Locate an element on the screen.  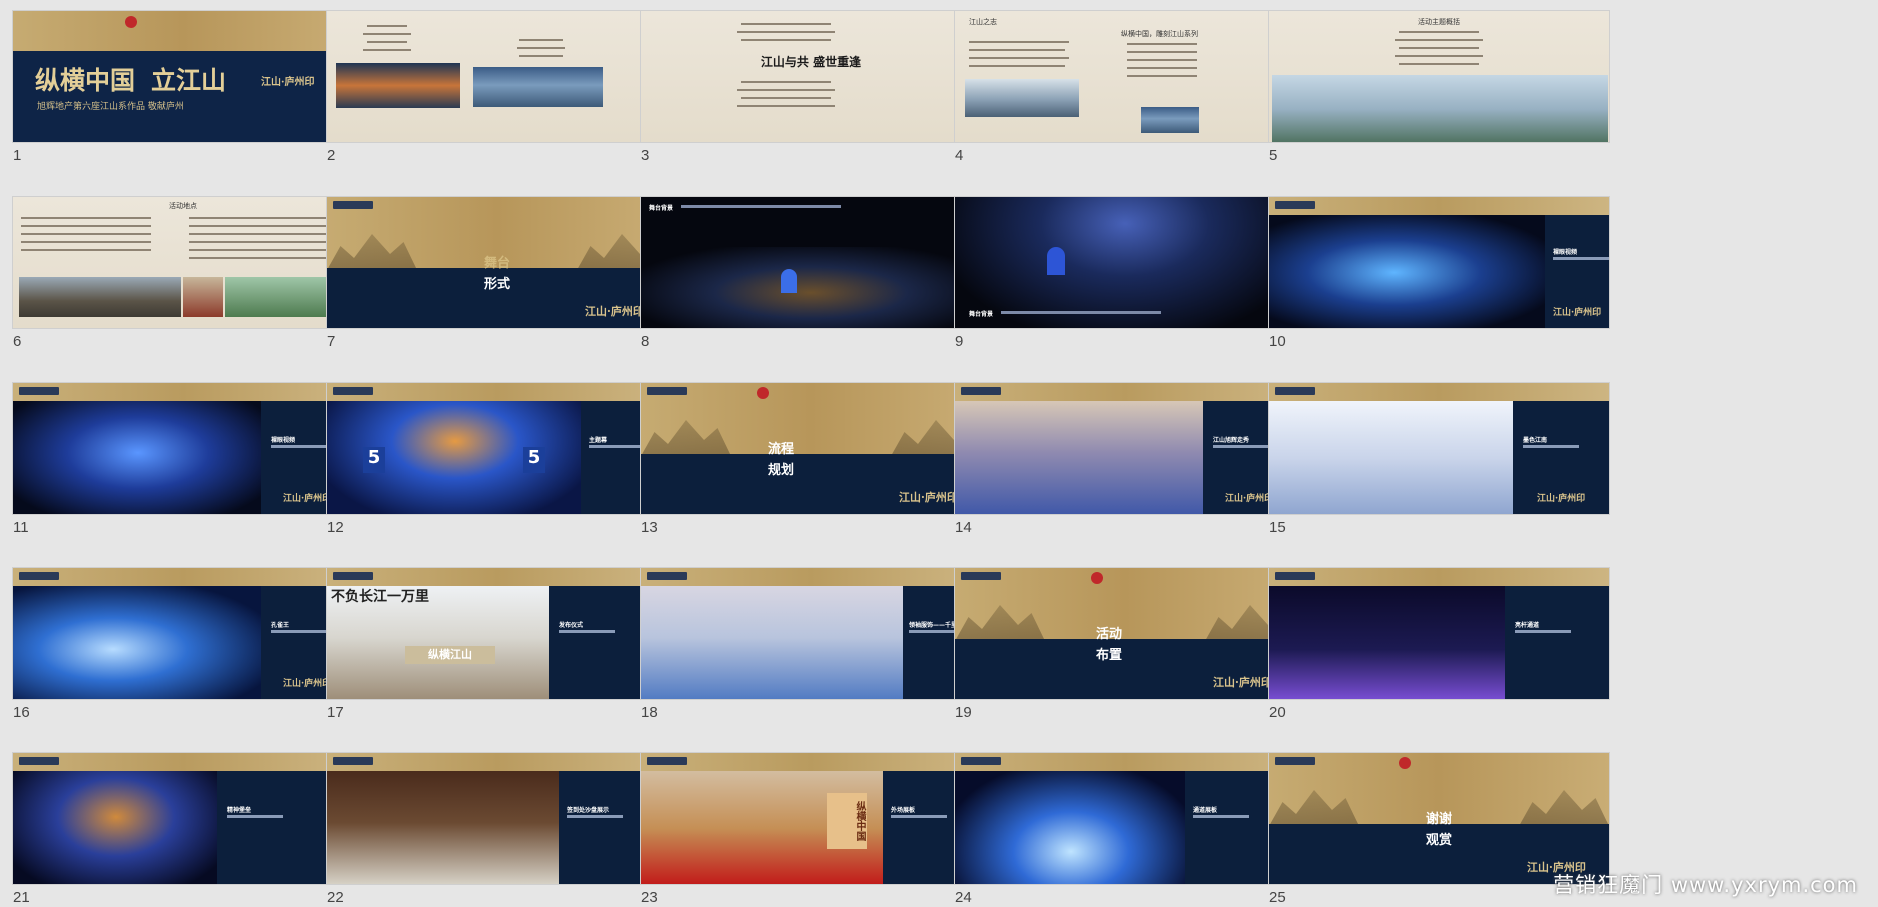
slide-number: 2 is located at coordinates (331, 155).